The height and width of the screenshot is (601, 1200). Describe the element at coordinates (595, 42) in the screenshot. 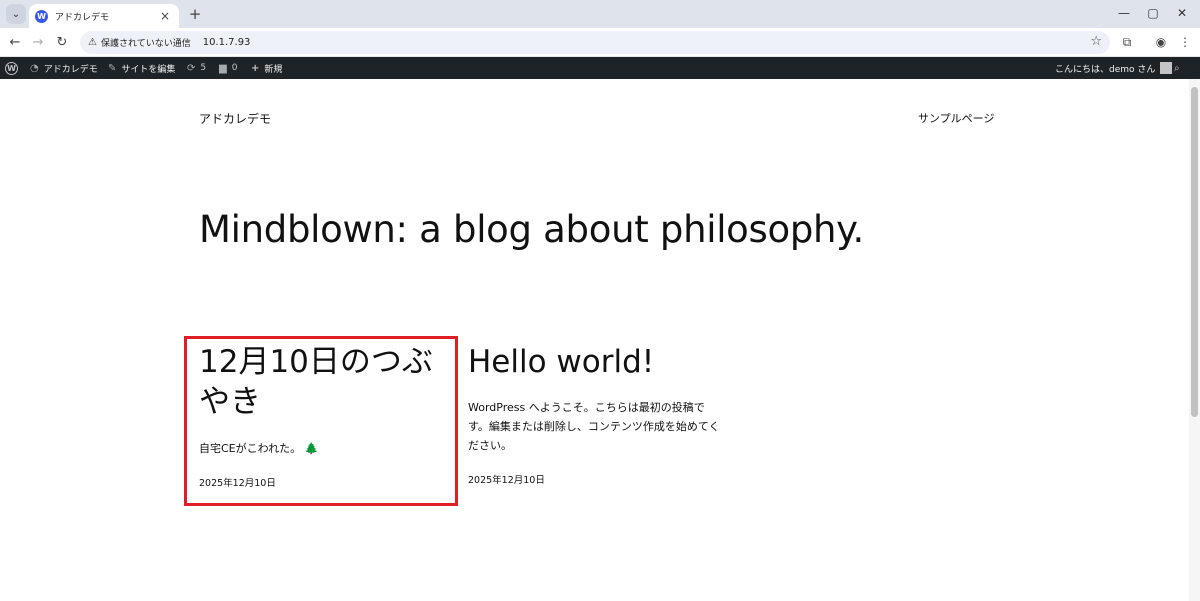

I see `address-bar: ⚠ 保護されていない通信 10.1.7.93 ☆` at that location.